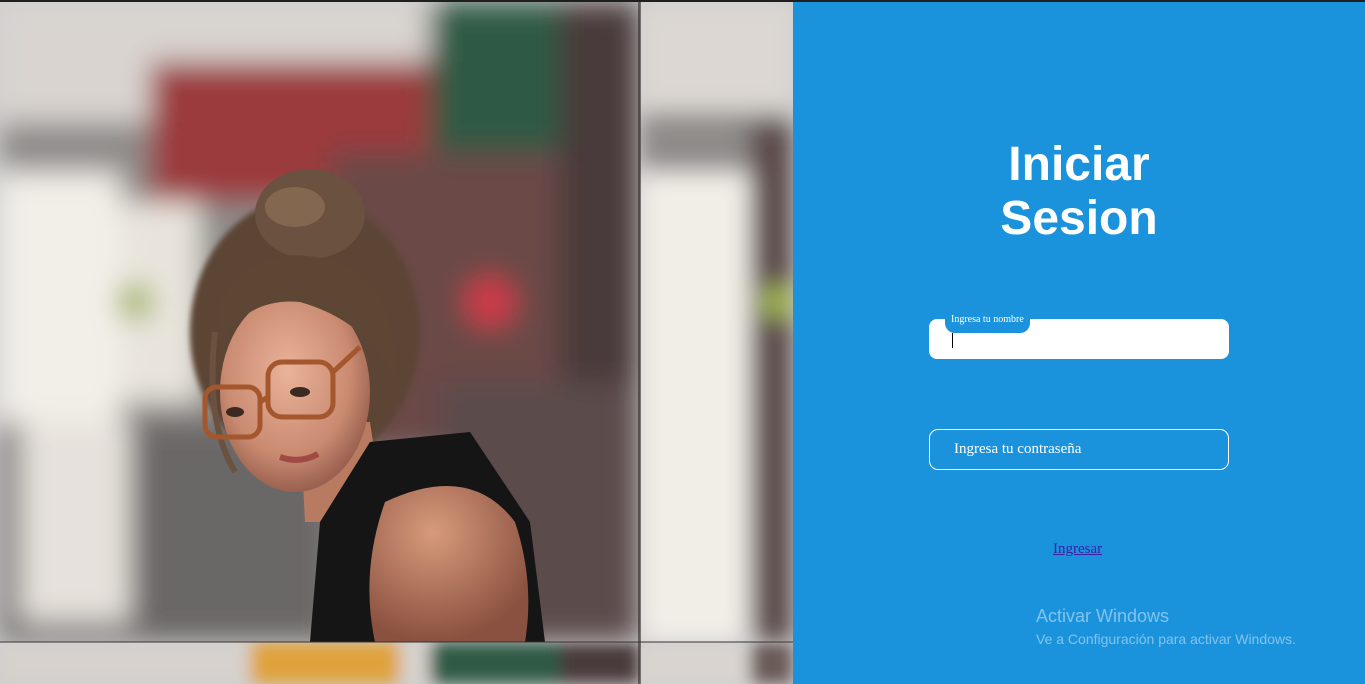 The width and height of the screenshot is (1365, 684). What do you see at coordinates (1079, 449) in the screenshot?
I see `password-input: Ingresa tu contraseña` at bounding box center [1079, 449].